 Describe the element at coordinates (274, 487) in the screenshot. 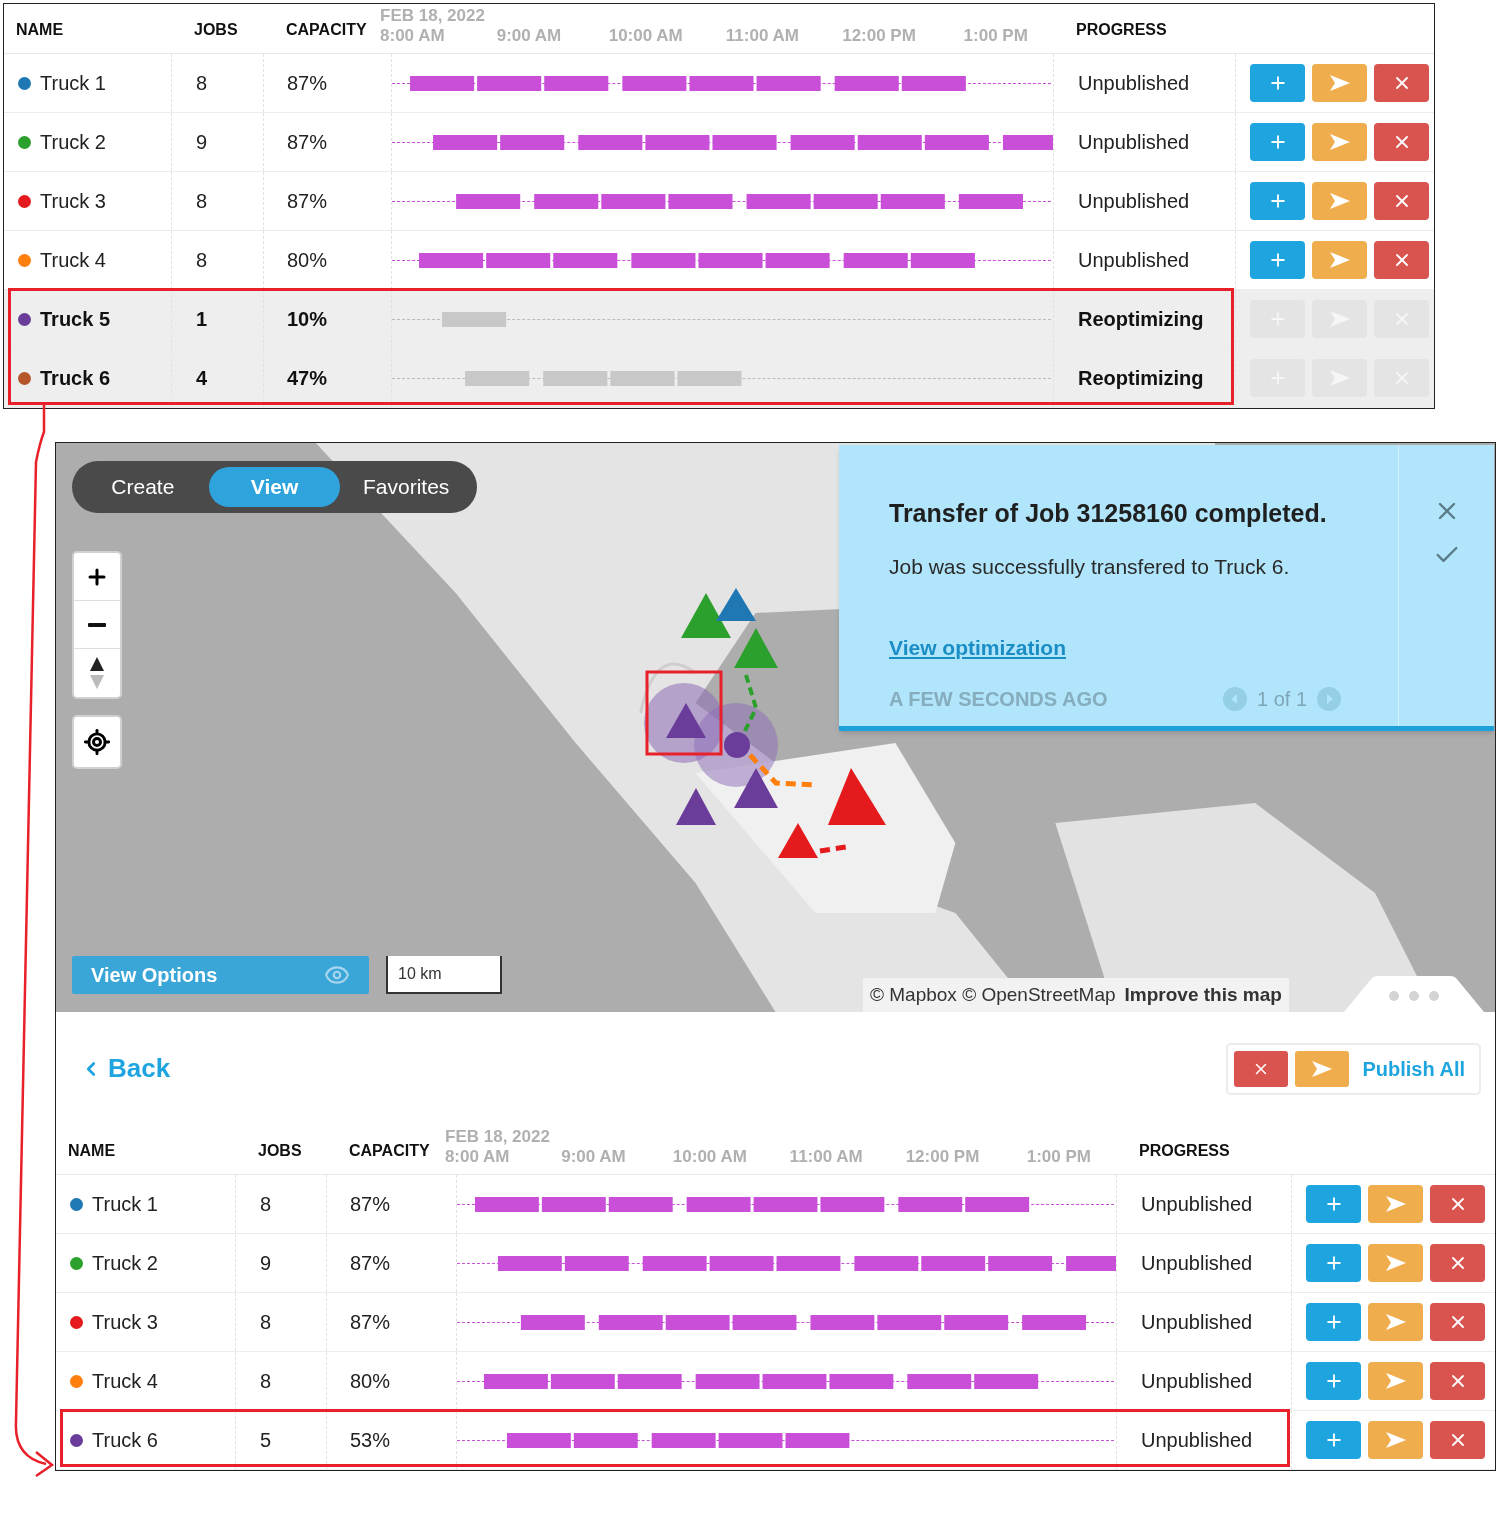

I see `mode-tab: View` at that location.